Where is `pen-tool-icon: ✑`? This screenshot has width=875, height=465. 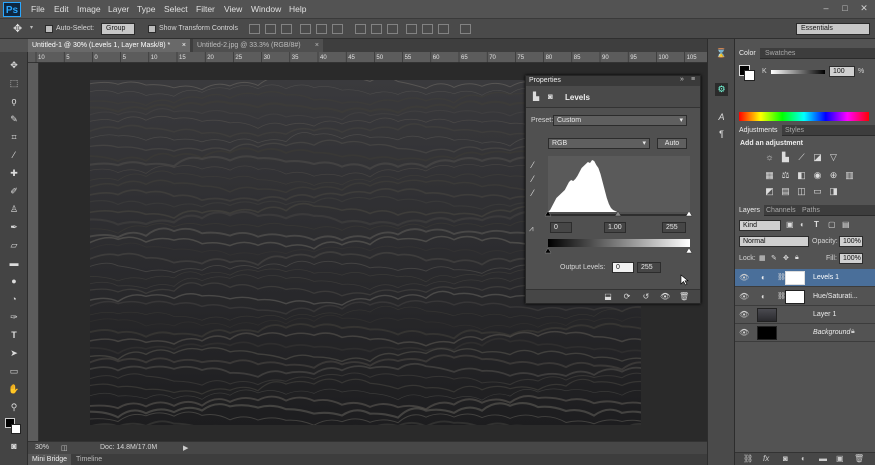 pen-tool-icon: ✑ is located at coordinates (14, 317).